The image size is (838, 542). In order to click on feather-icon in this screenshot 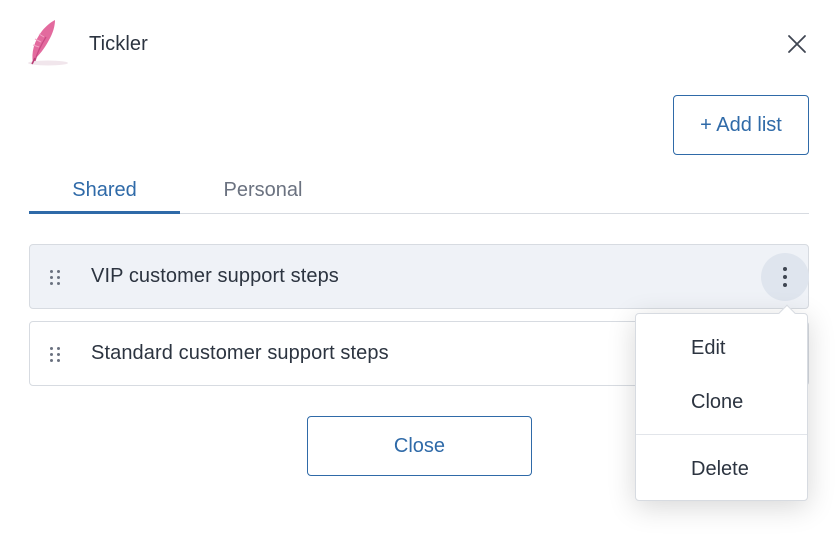, I will do `click(49, 43)`.